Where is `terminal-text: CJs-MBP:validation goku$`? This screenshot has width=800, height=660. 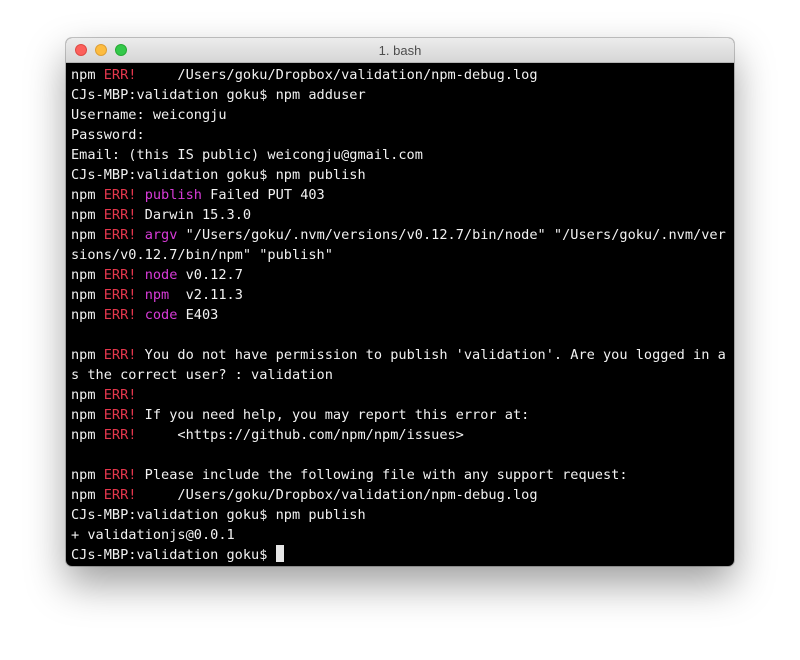 terminal-text: CJs-MBP:validation goku$ is located at coordinates (173, 555).